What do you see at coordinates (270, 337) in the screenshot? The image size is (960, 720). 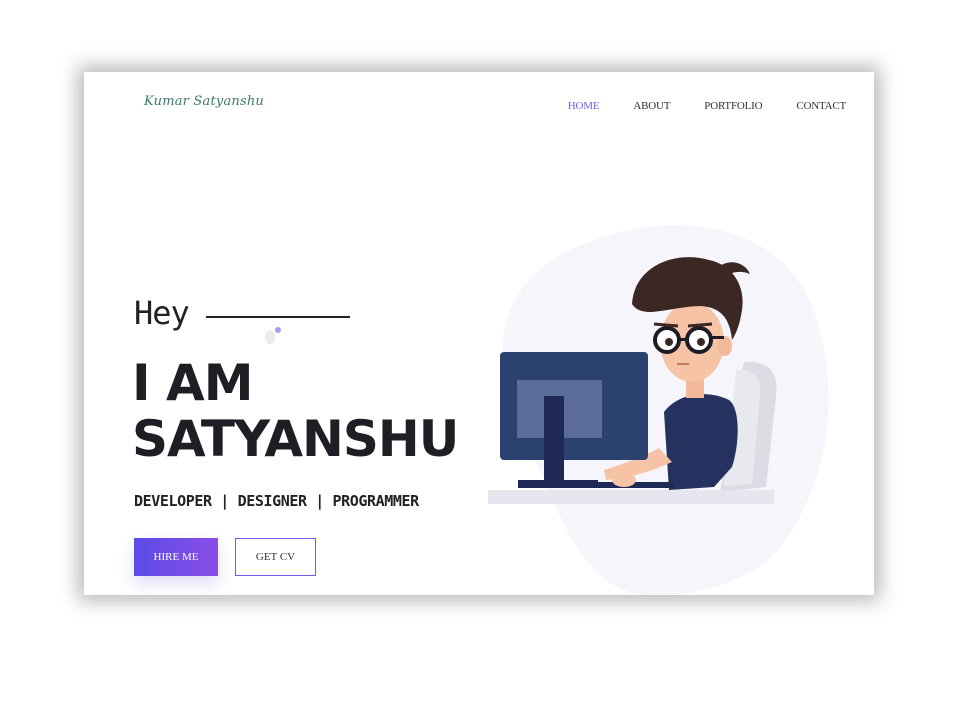 I see `decorative-dot-grey` at bounding box center [270, 337].